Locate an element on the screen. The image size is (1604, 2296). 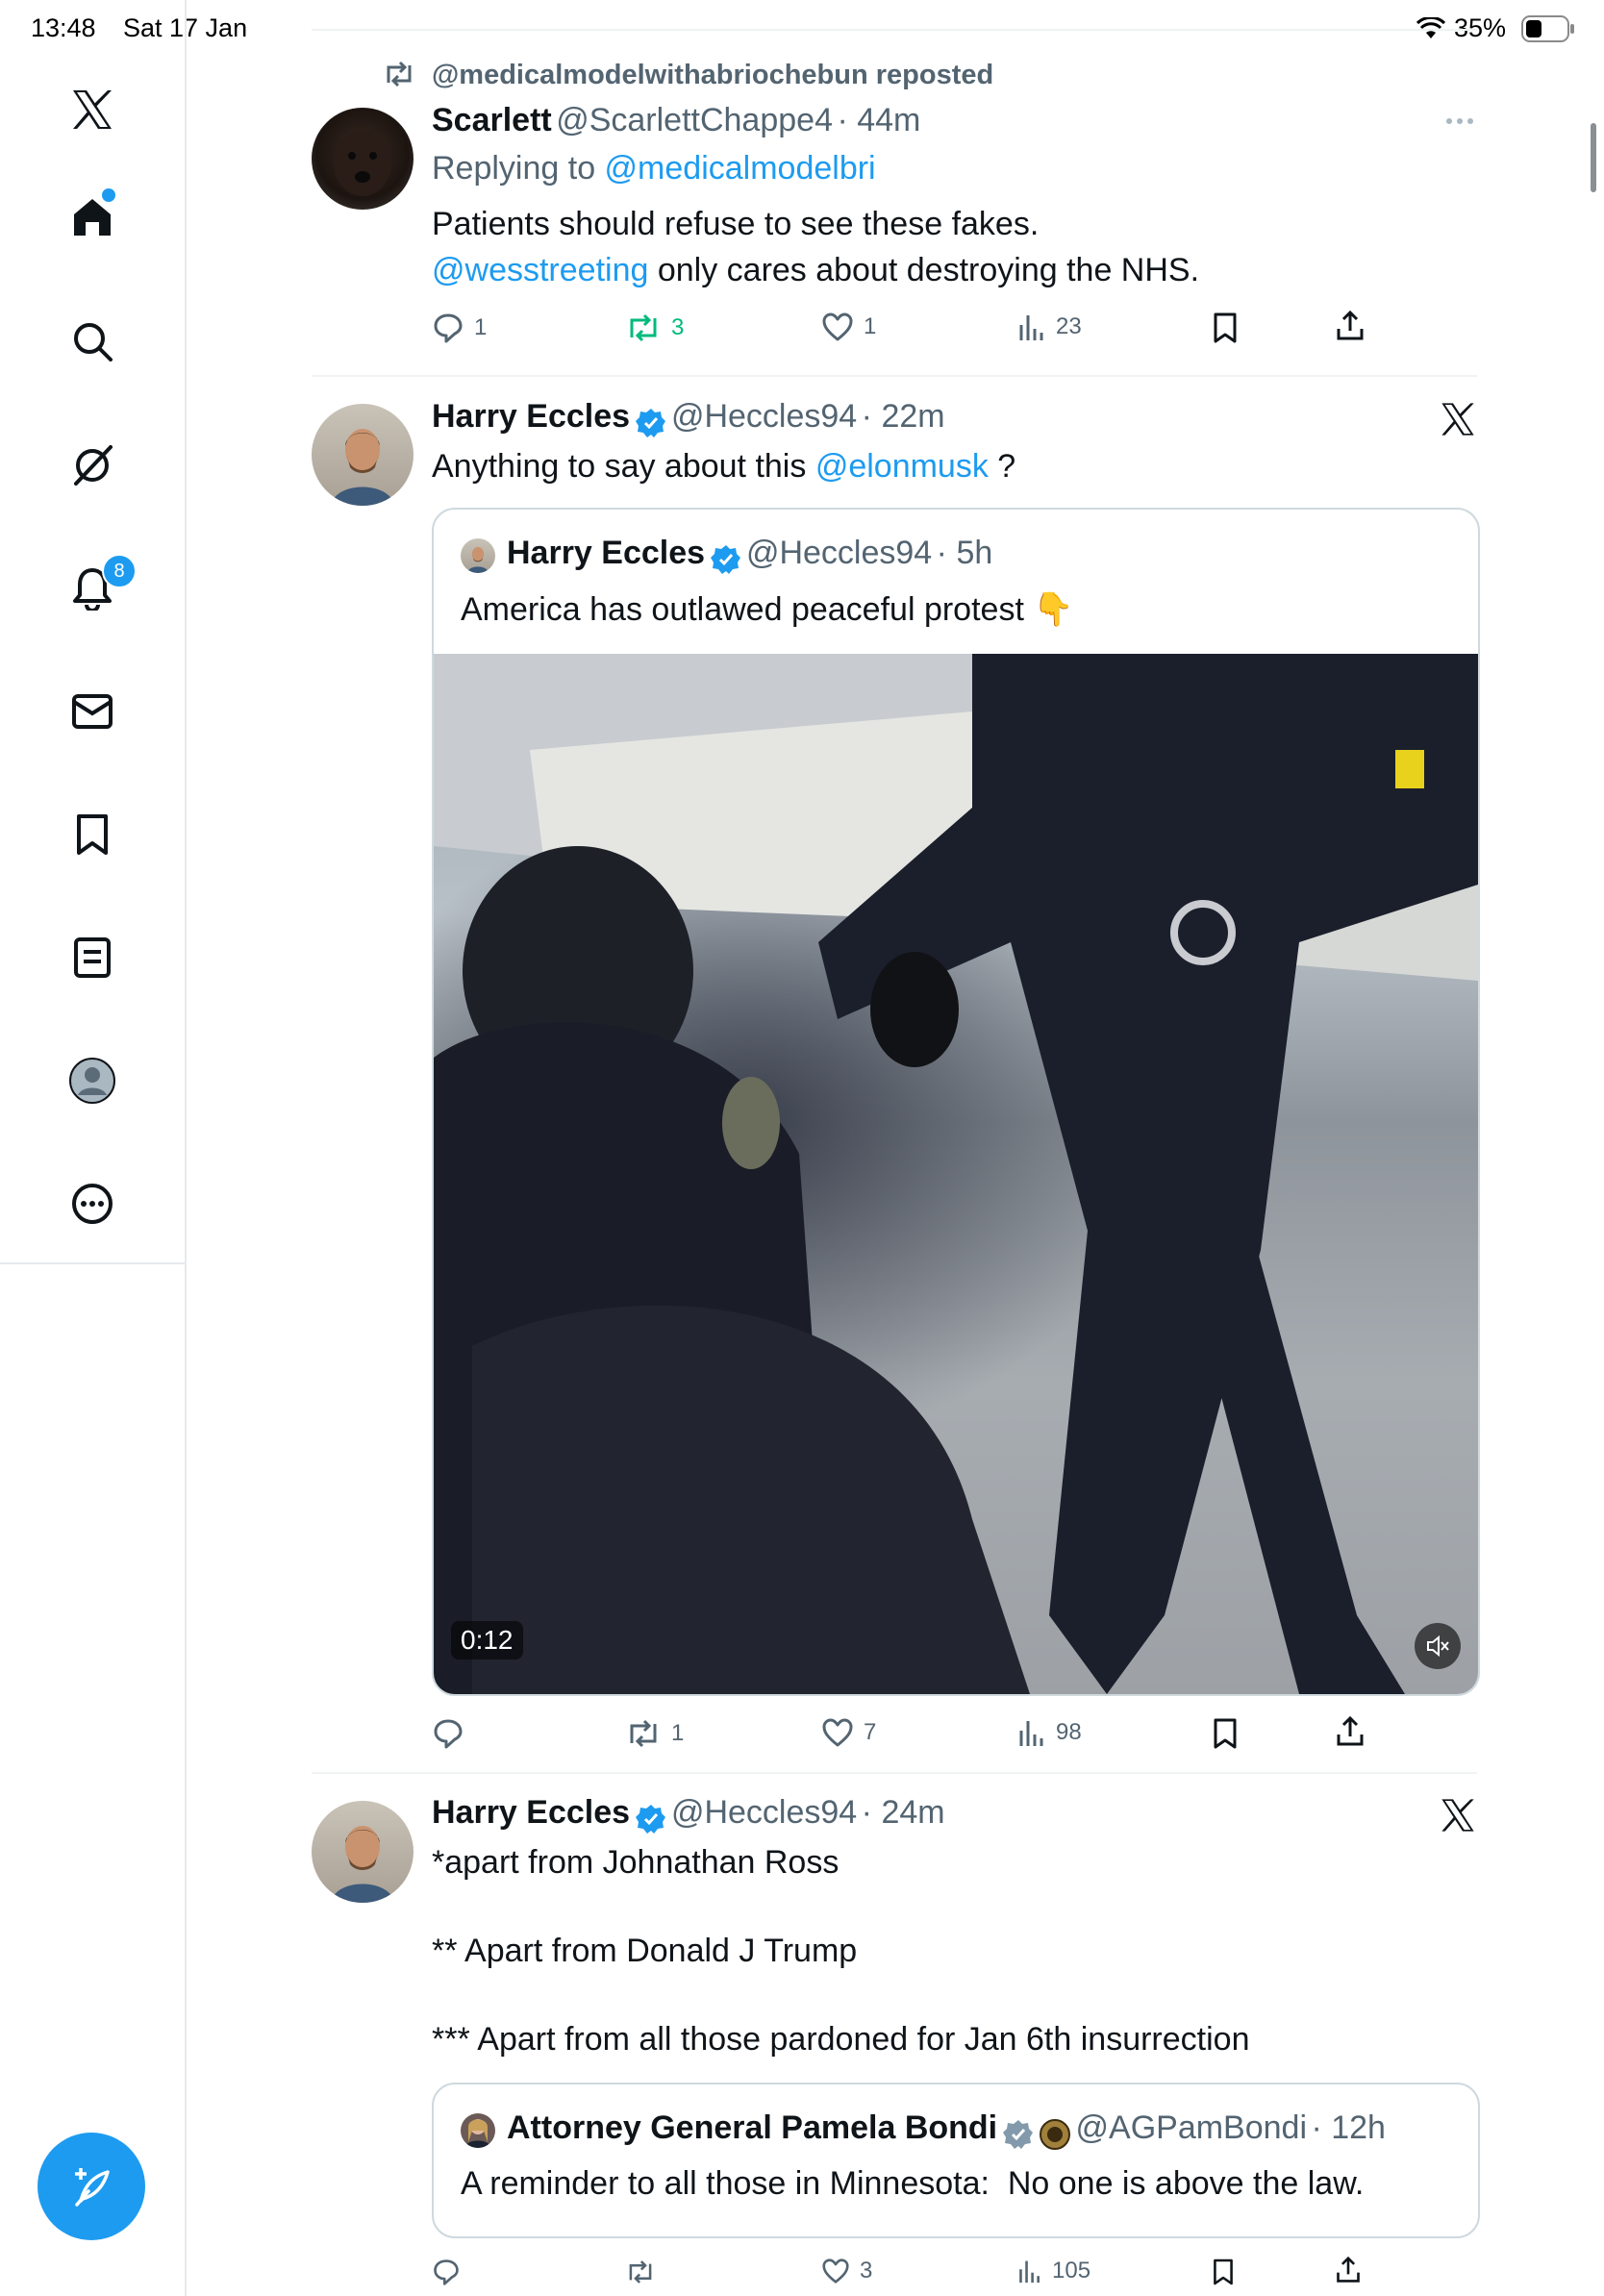
like-button: 3 is located at coordinates (846, 2271).